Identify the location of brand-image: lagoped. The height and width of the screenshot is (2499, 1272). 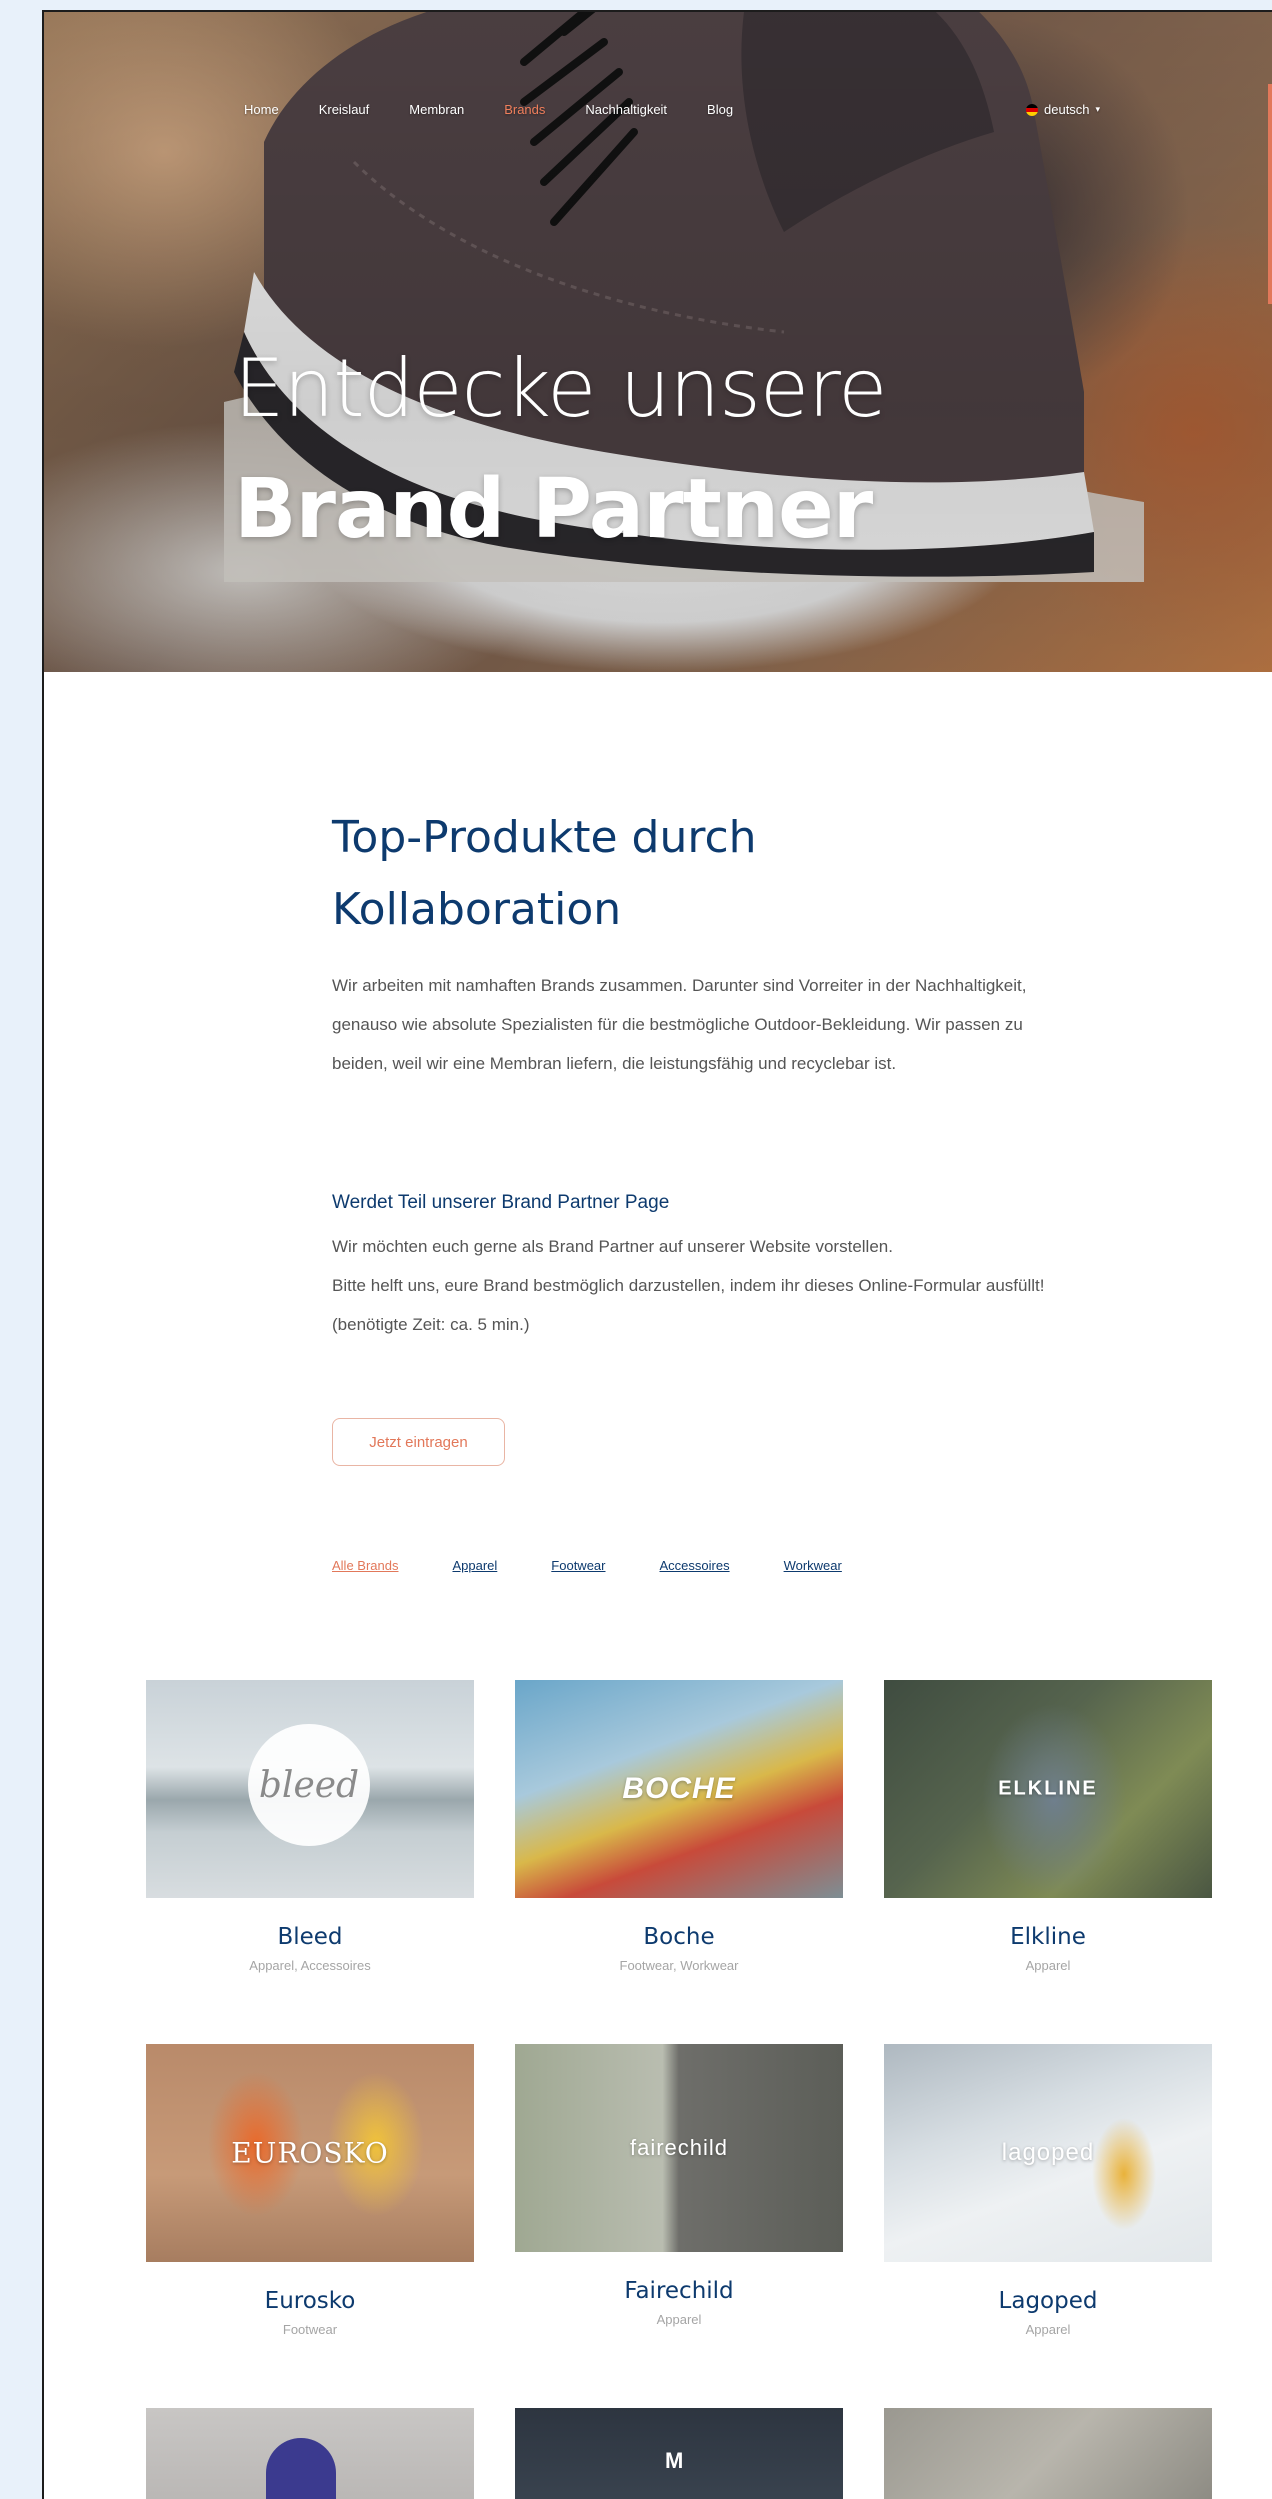
(1048, 2153).